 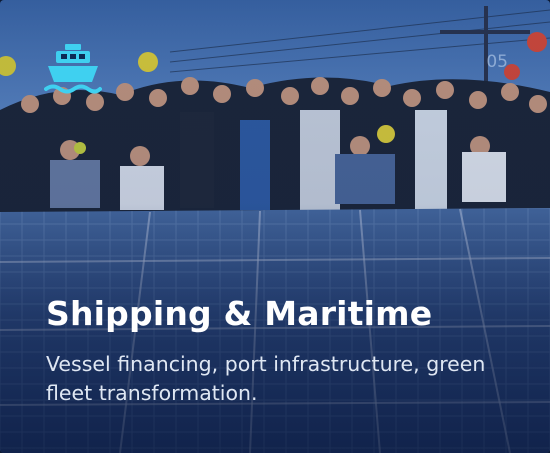 What do you see at coordinates (497, 62) in the screenshot?
I see `card-number: 05` at bounding box center [497, 62].